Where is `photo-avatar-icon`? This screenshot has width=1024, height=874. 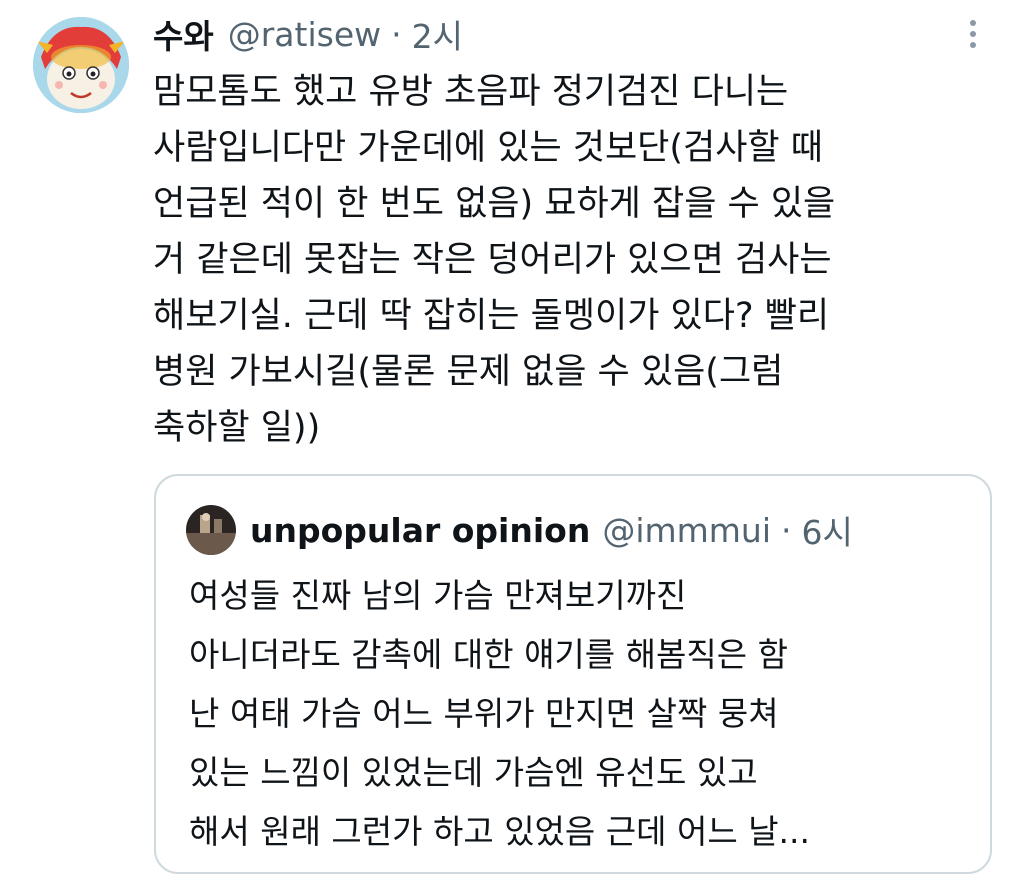 photo-avatar-icon is located at coordinates (211, 530).